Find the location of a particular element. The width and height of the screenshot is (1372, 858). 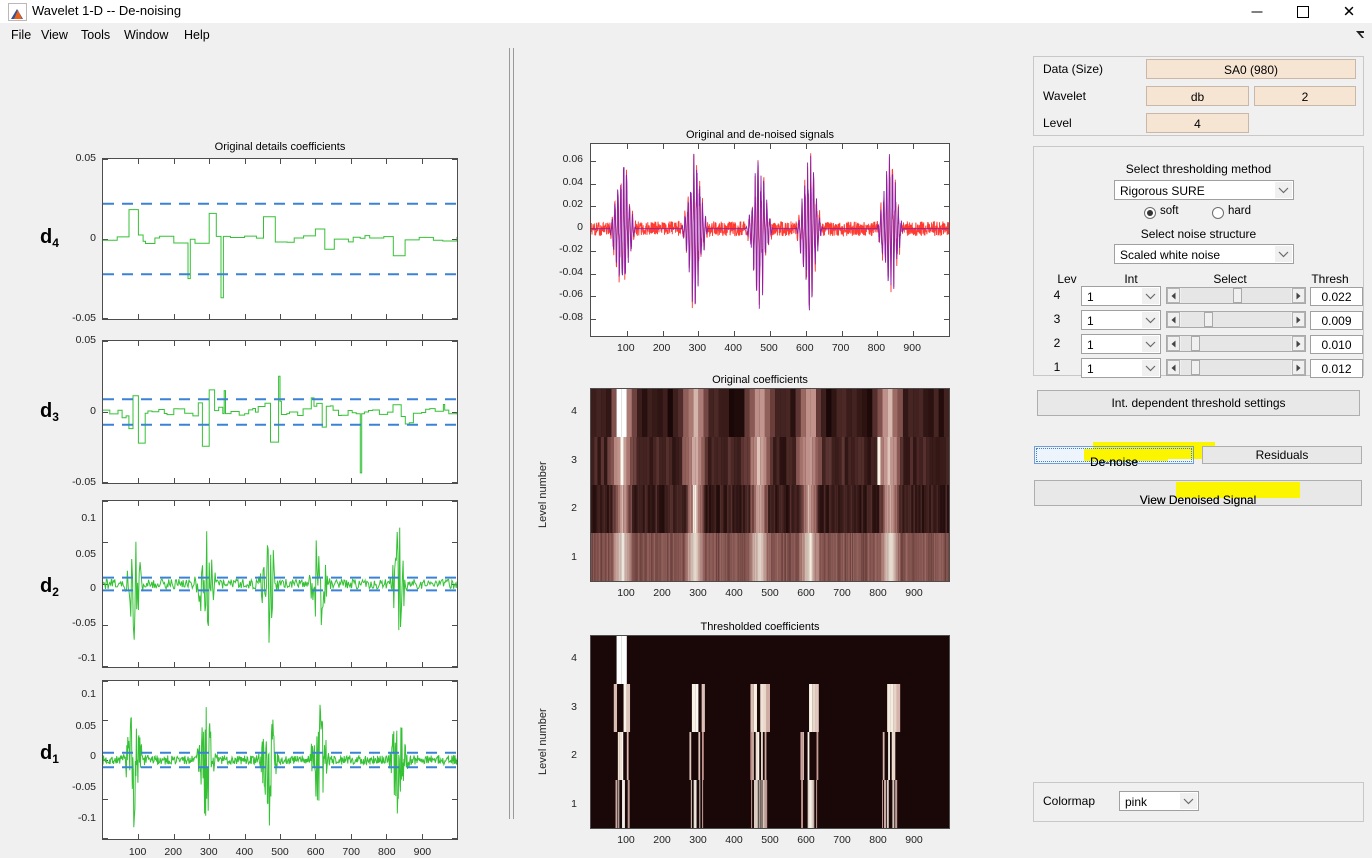

wavelet-order-field: 2 is located at coordinates (1305, 96).